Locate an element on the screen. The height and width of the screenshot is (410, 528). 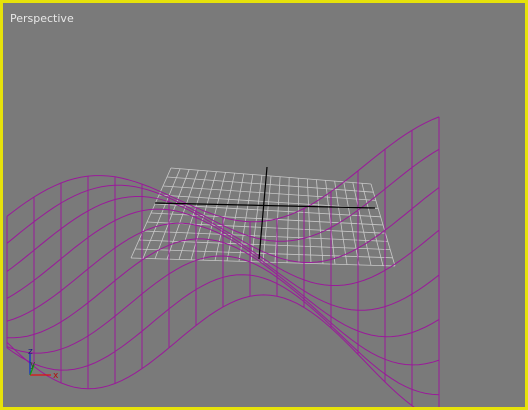
gizmo-y-label: y is located at coordinates (33, 365).